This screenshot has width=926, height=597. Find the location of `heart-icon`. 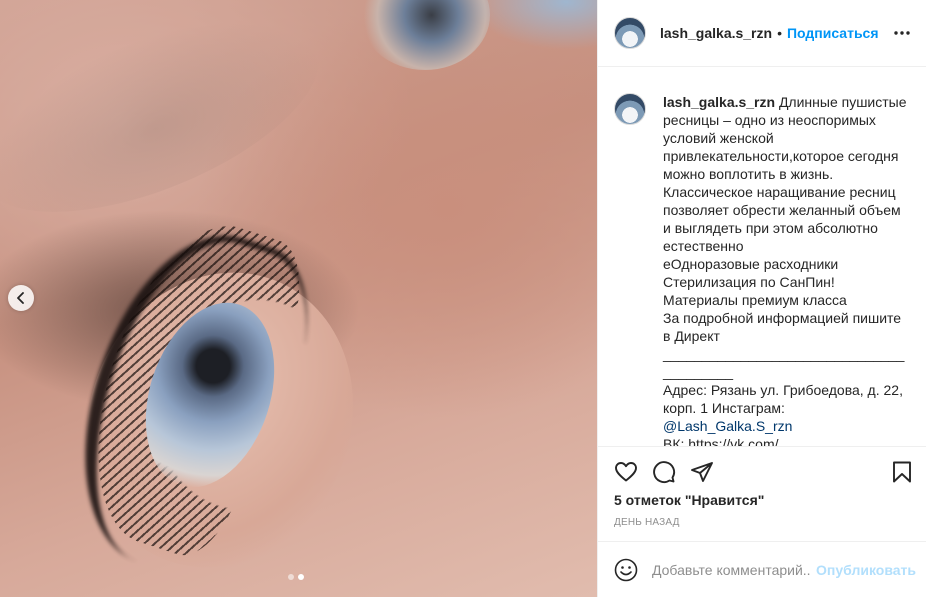

heart-icon is located at coordinates (626, 471).